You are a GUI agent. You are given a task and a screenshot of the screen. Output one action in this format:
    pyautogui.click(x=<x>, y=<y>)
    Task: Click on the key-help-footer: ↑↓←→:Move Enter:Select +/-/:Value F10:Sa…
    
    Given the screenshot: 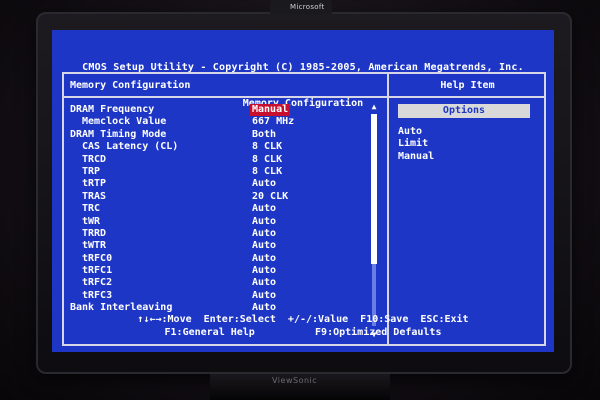 What is the action you would take?
    pyautogui.click(x=303, y=327)
    